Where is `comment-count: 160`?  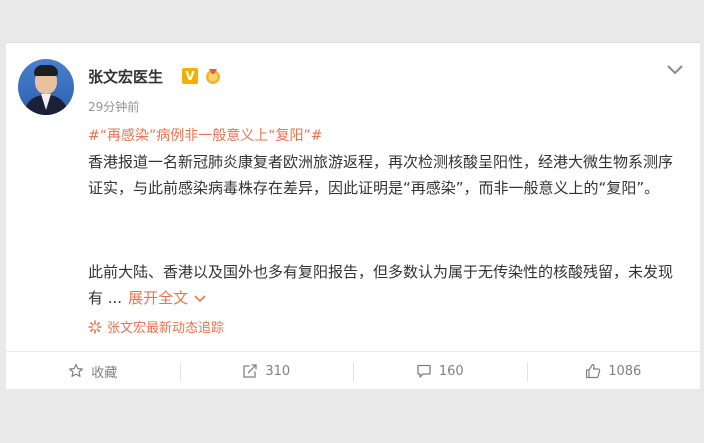
comment-count: 160 is located at coordinates (451, 371).